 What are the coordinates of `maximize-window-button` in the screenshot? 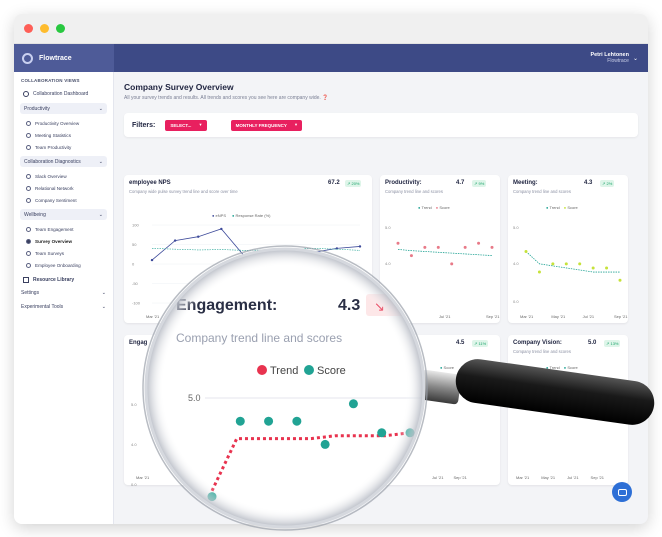 It's located at (60, 28).